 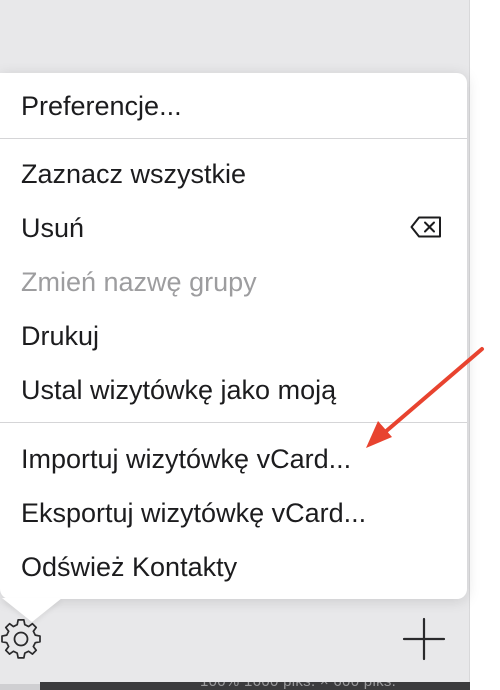 I want to click on plus-icon, so click(x=424, y=639).